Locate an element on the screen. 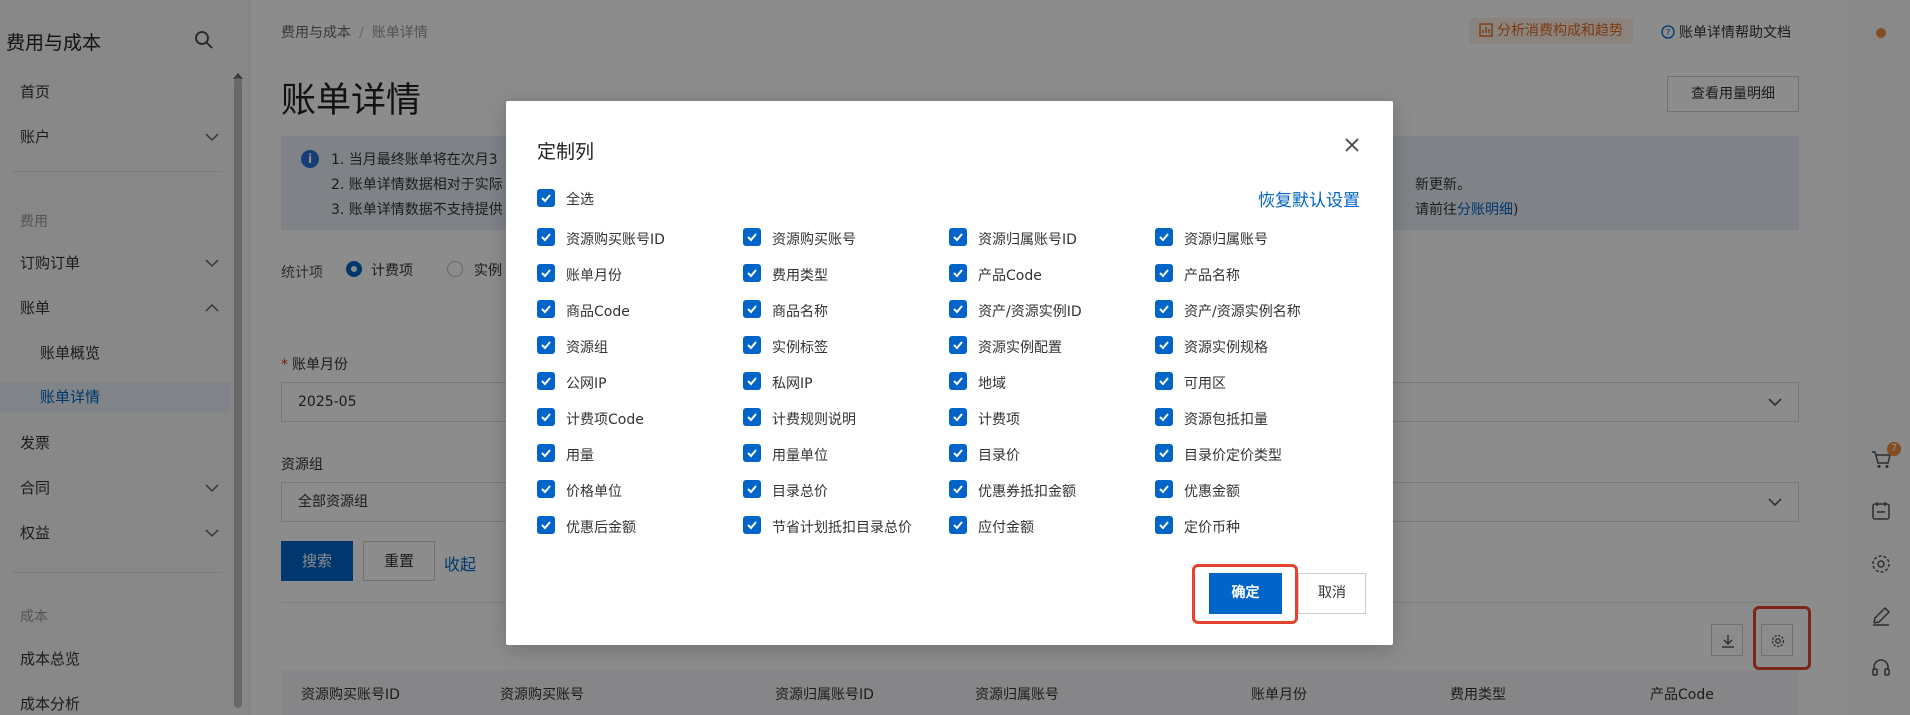 The image size is (1910, 715). column-checkbox-label: 定价币种 is located at coordinates (1212, 528).